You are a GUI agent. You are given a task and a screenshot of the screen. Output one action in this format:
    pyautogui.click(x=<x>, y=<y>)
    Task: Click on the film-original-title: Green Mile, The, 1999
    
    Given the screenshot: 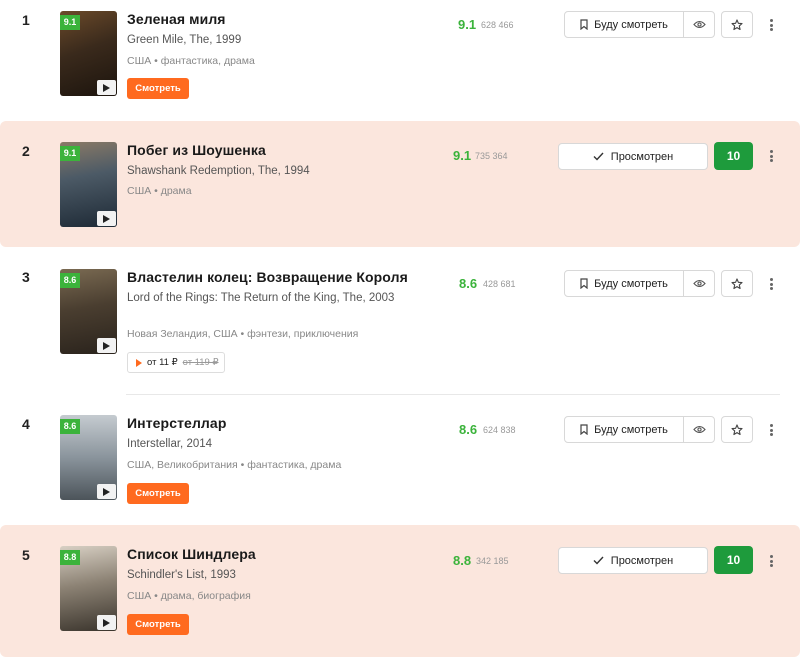 What is the action you would take?
    pyautogui.click(x=184, y=40)
    